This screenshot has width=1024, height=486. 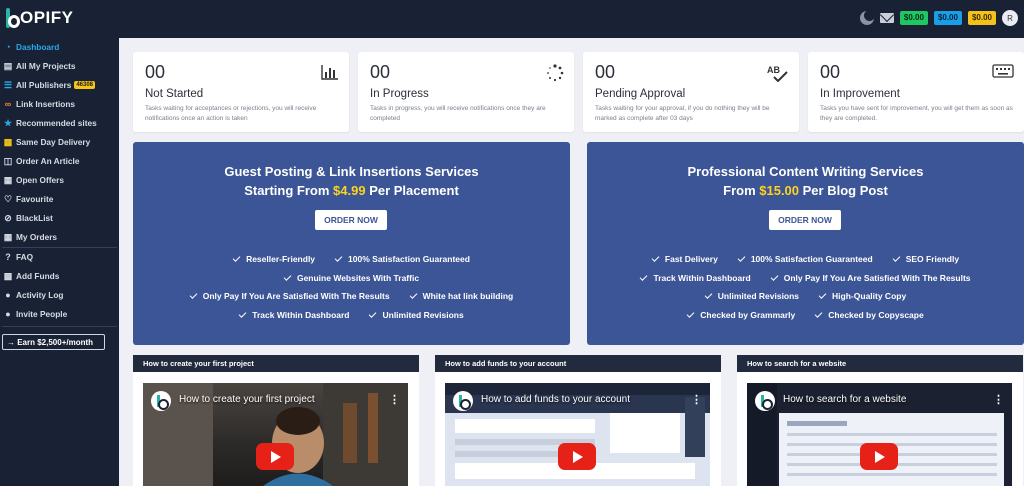 What do you see at coordinates (28, 199) in the screenshot?
I see `sidebar-item-favourite: ♡ Favourite` at bounding box center [28, 199].